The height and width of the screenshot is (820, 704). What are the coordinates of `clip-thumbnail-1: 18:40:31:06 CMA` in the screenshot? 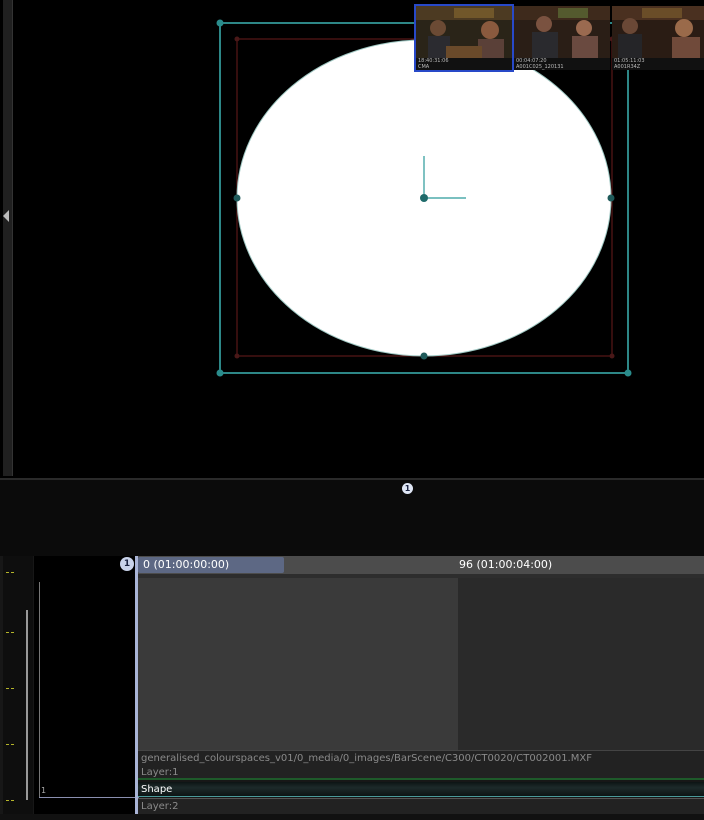 It's located at (464, 38).